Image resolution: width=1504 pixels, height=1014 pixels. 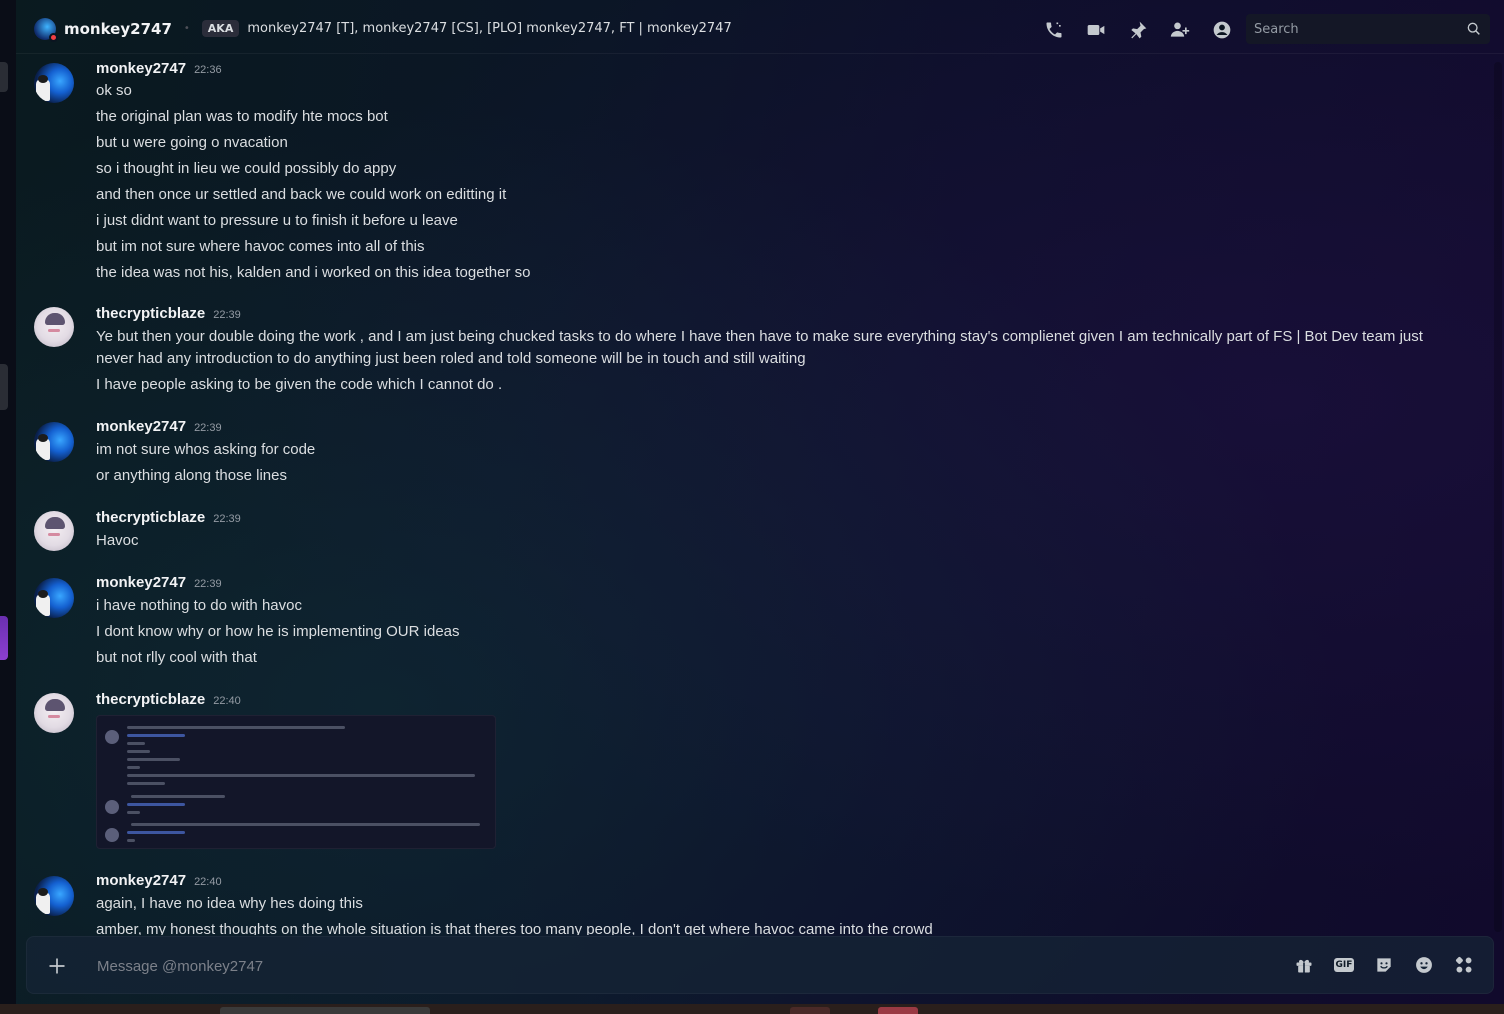 What do you see at coordinates (1180, 30) in the screenshot?
I see `add-friends-icon` at bounding box center [1180, 30].